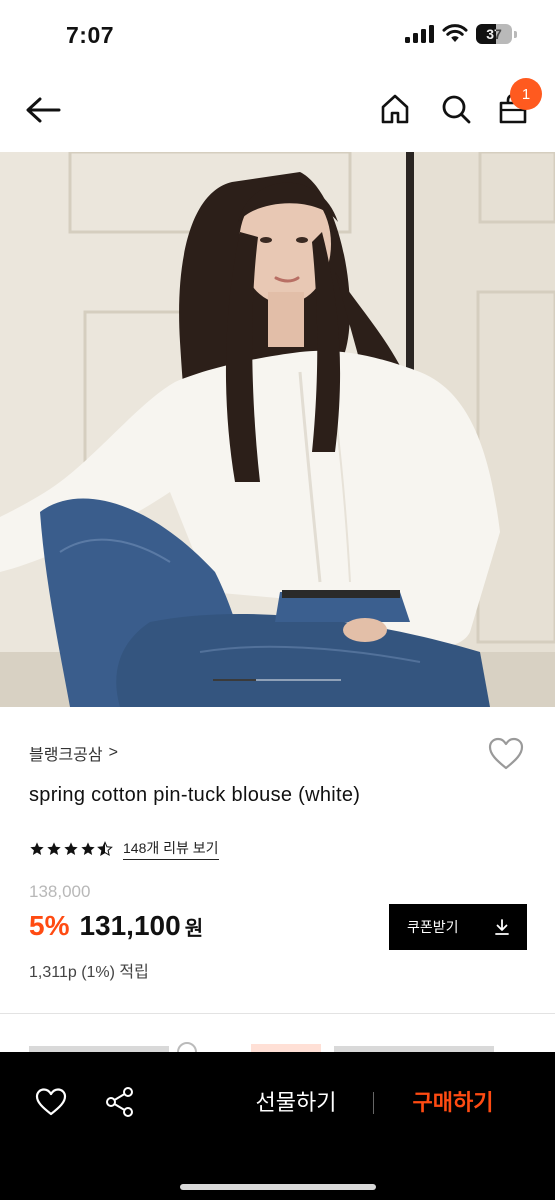  What do you see at coordinates (130, 925) in the screenshot?
I see `sale-price: 131,100` at bounding box center [130, 925].